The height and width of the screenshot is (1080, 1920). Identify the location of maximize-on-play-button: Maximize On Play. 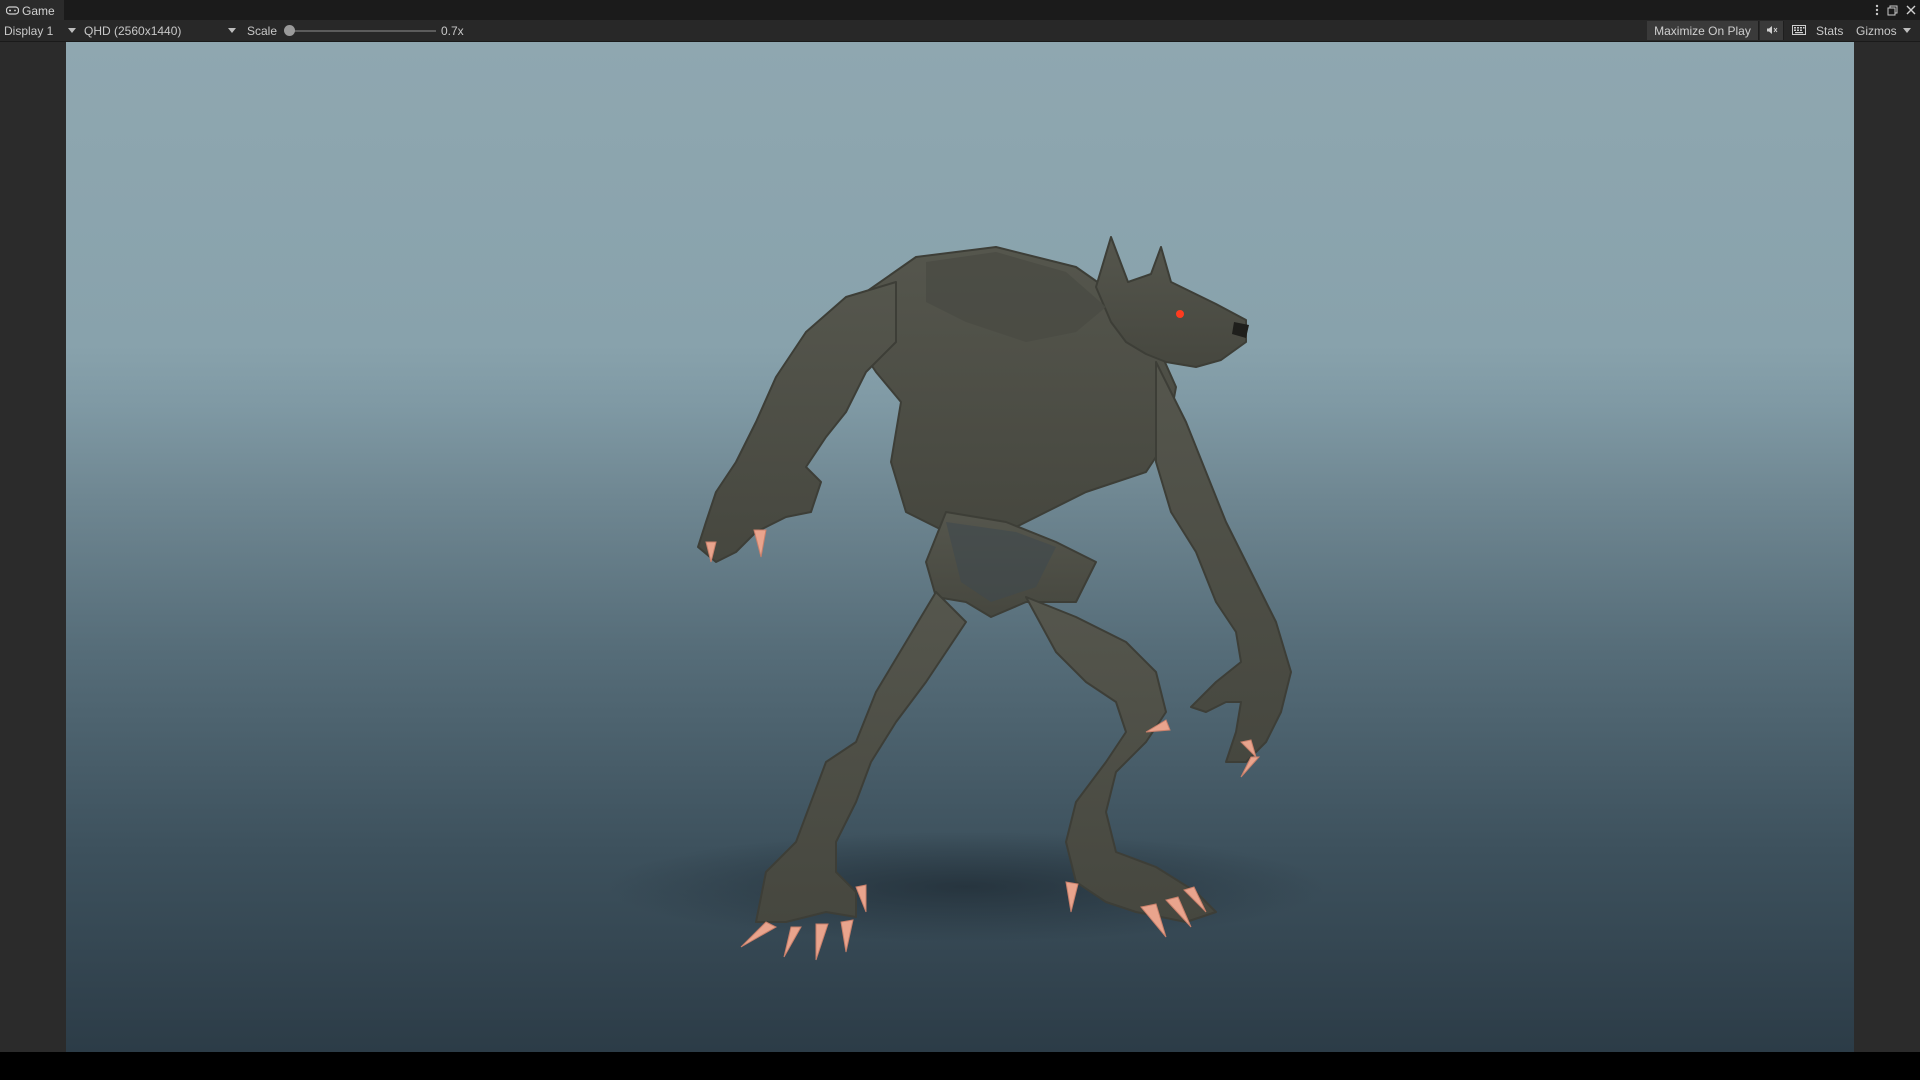
(1703, 30).